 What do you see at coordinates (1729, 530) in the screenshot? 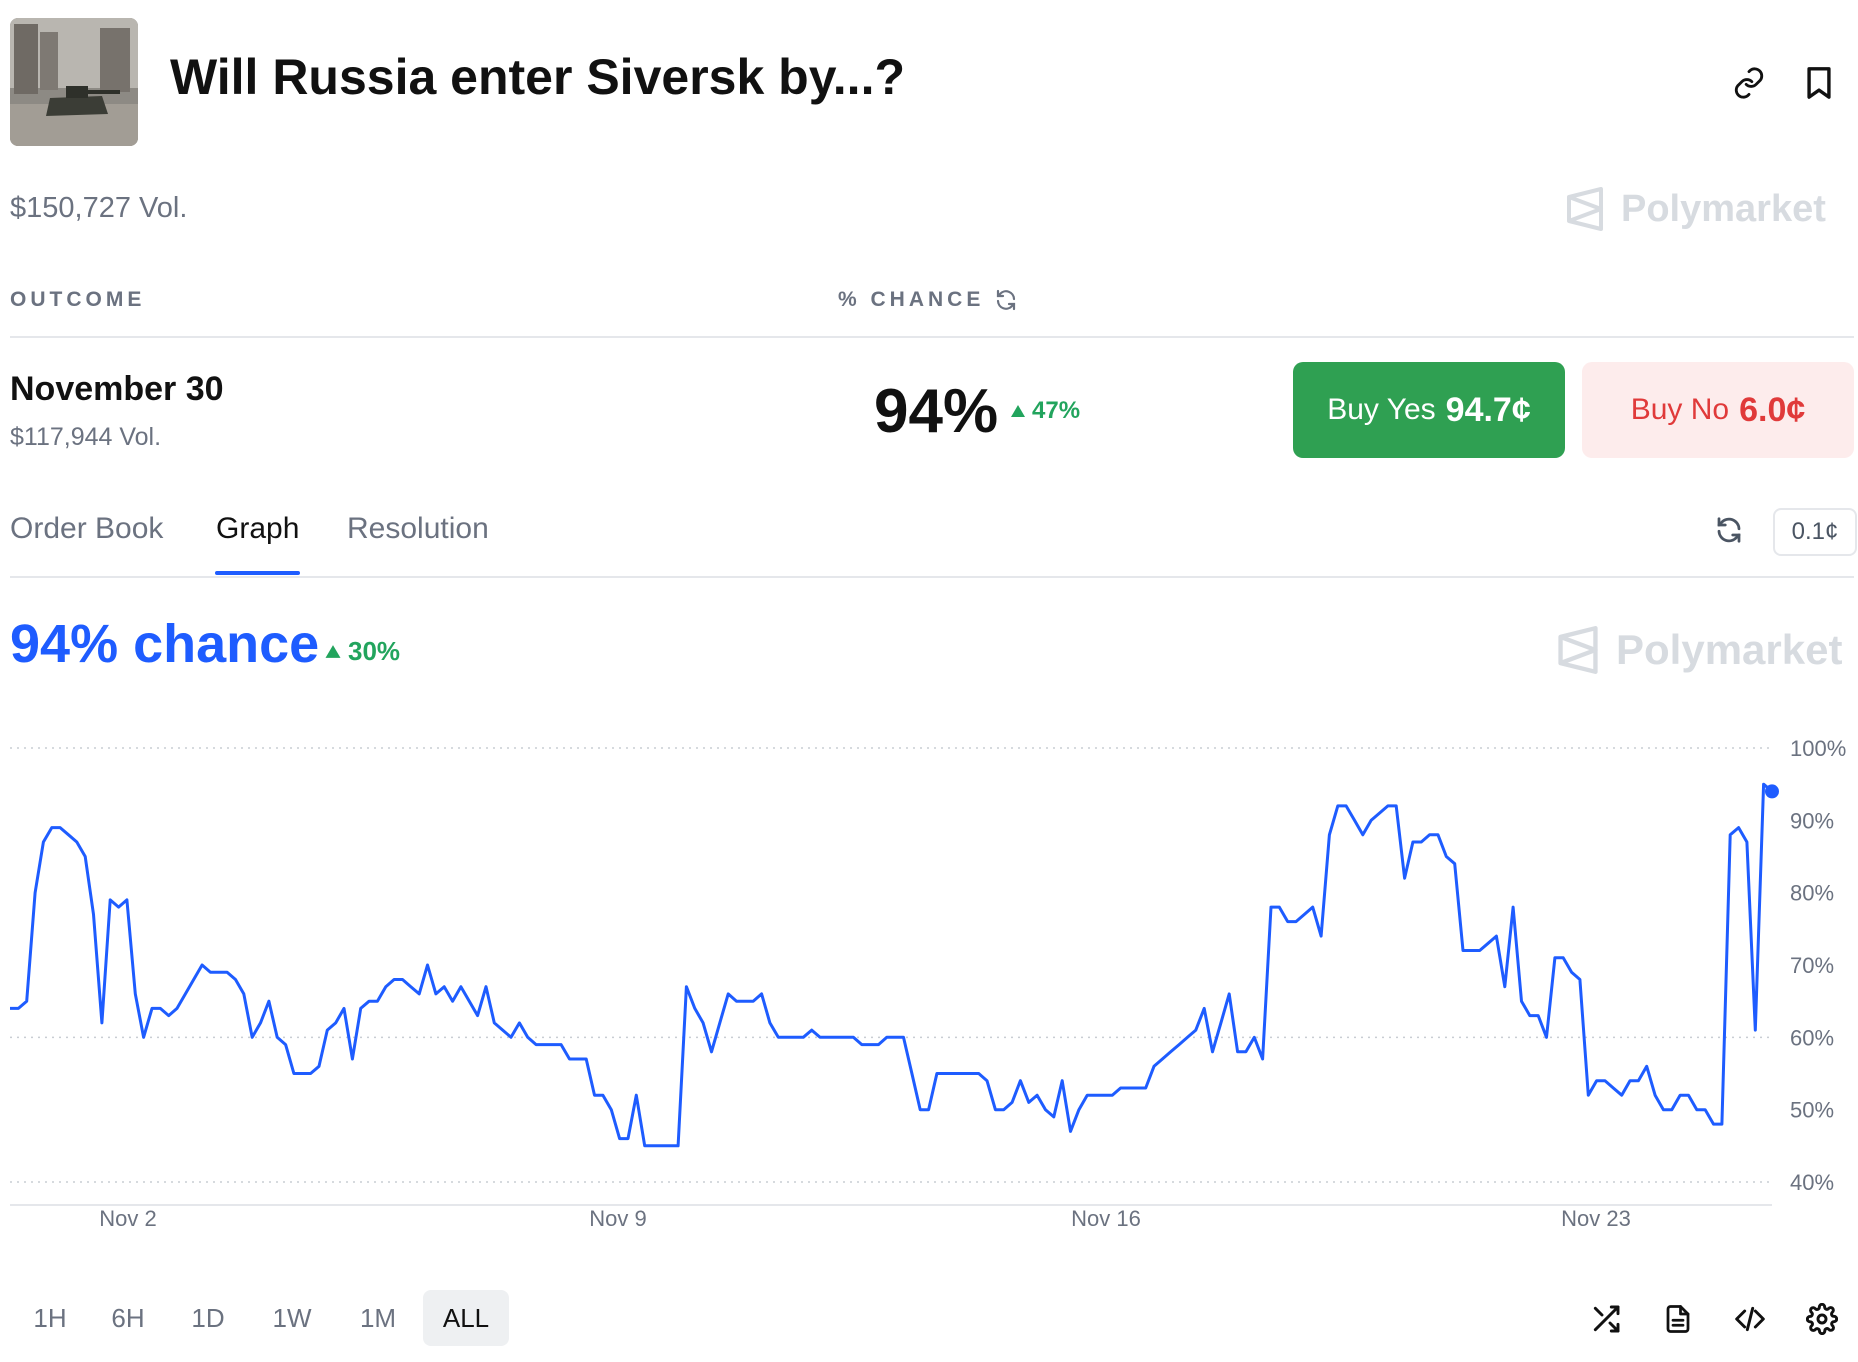
I see `refresh-graph-icon` at bounding box center [1729, 530].